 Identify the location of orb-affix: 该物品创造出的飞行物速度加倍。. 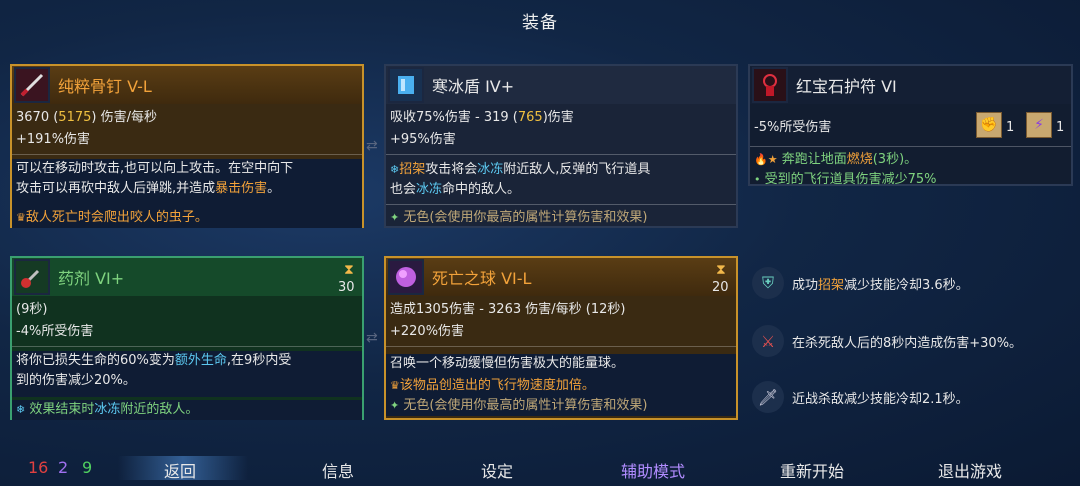
(497, 385).